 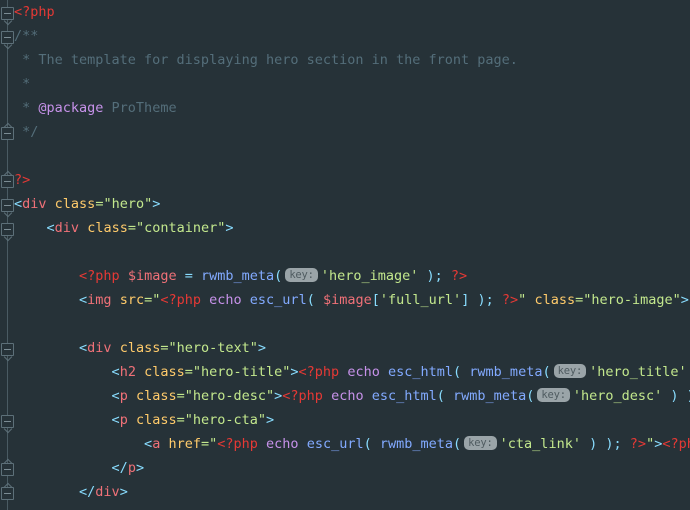 I want to click on code-line: </p>, so click(x=352, y=468).